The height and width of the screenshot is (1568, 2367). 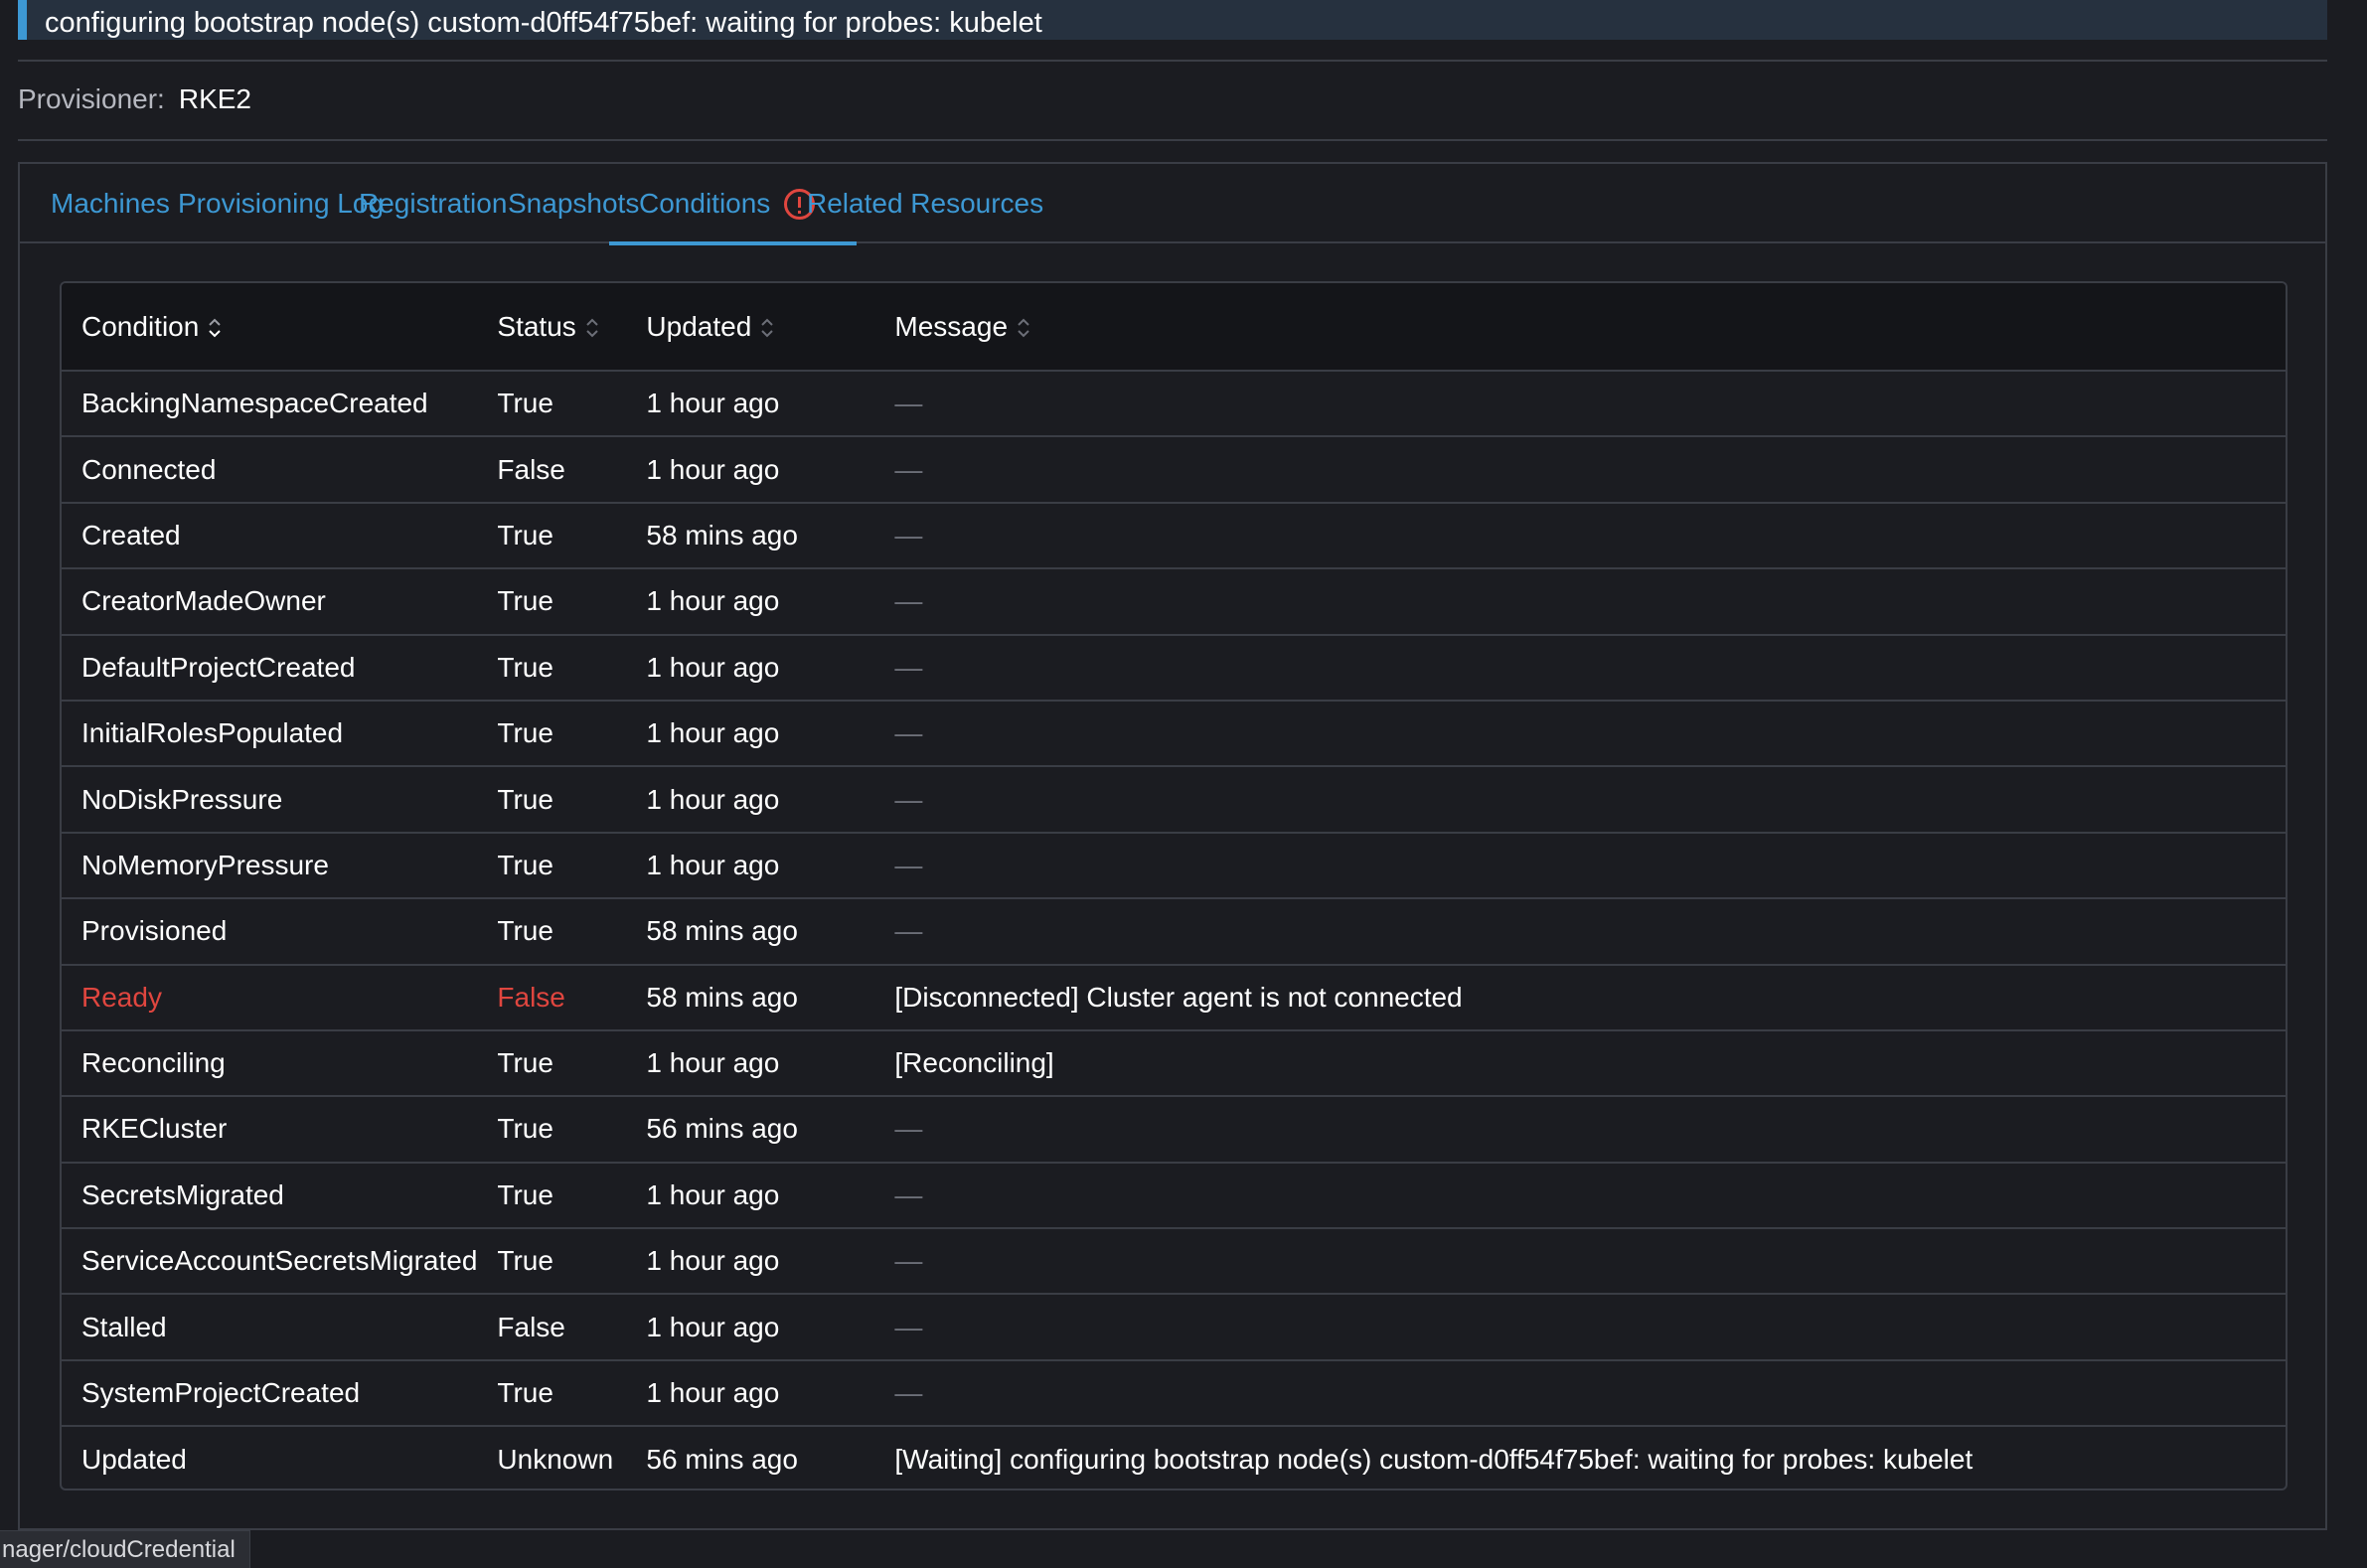 What do you see at coordinates (1174, 734) in the screenshot?
I see `table-row: InitialRolesPopulated True 1 hour ago —` at bounding box center [1174, 734].